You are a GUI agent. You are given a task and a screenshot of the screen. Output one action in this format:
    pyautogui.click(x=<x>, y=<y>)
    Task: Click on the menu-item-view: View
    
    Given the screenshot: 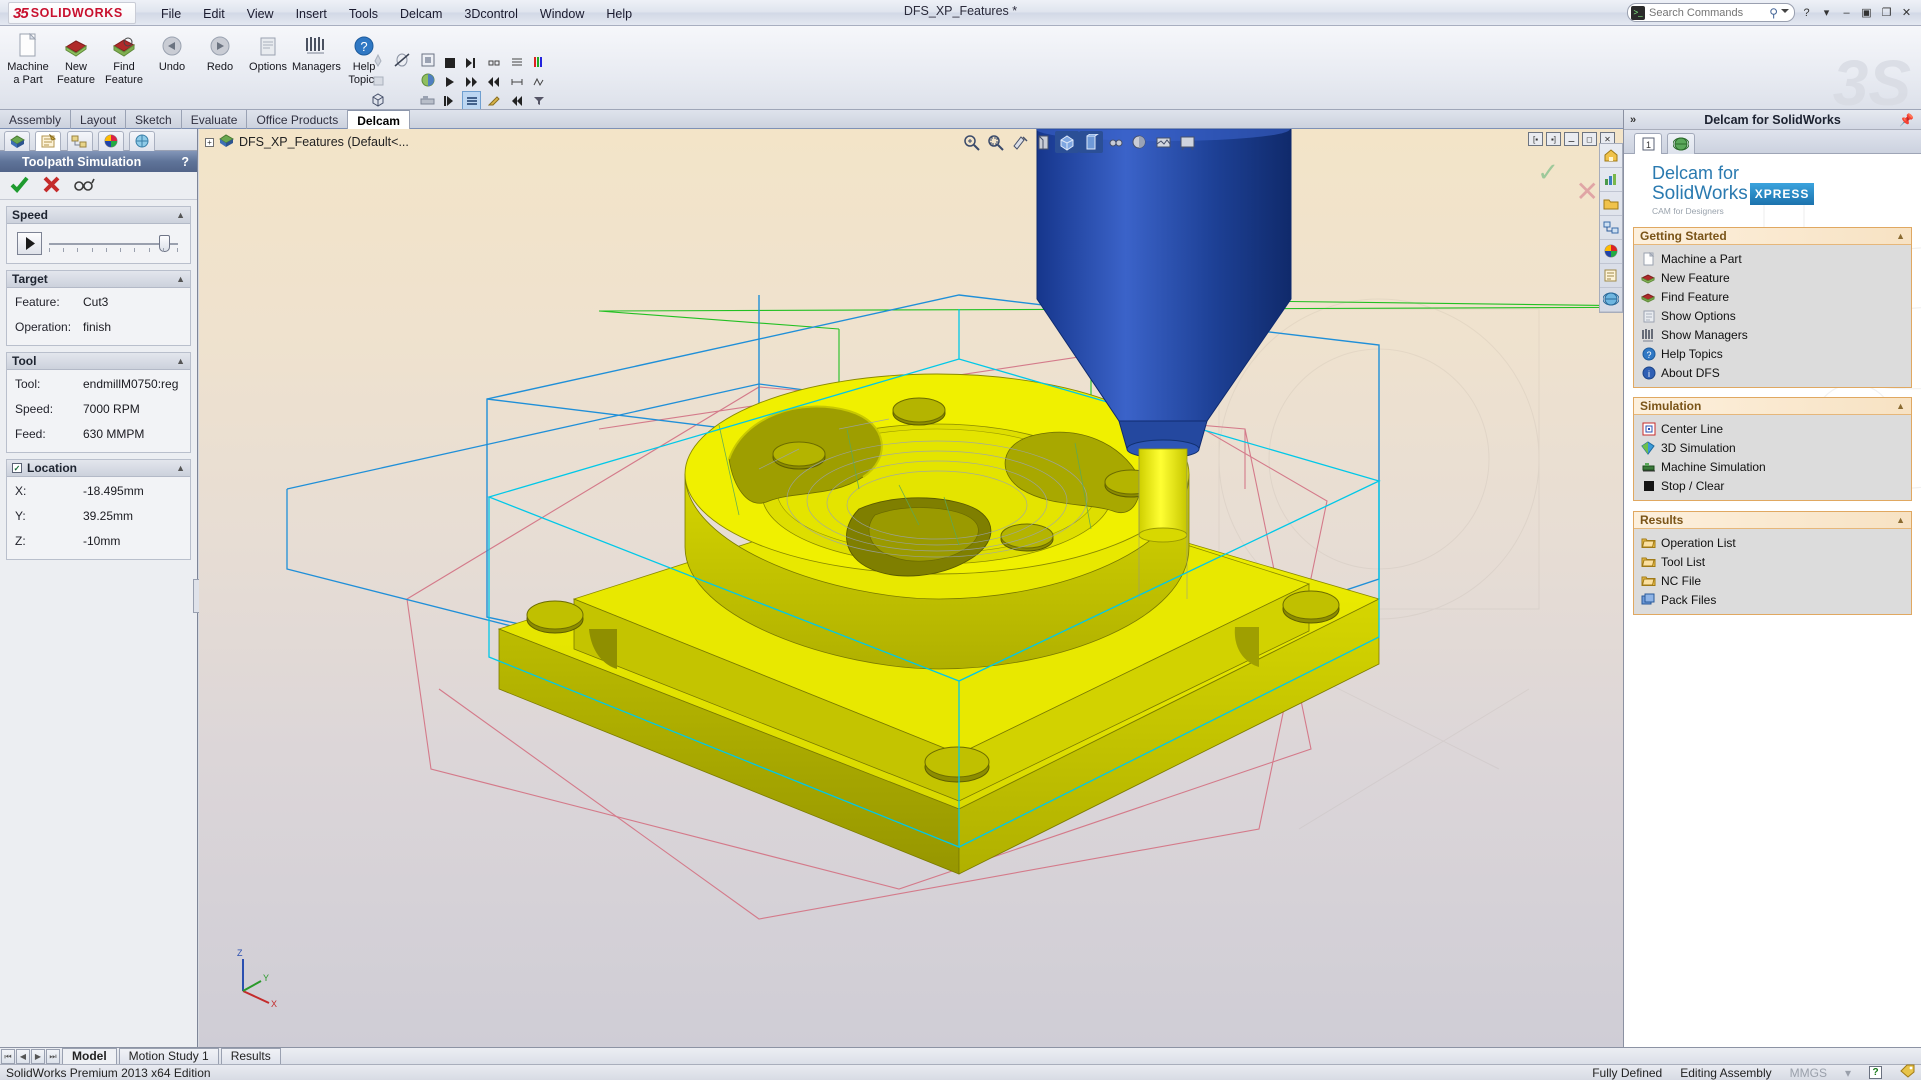 What is the action you would take?
    pyautogui.click(x=260, y=14)
    